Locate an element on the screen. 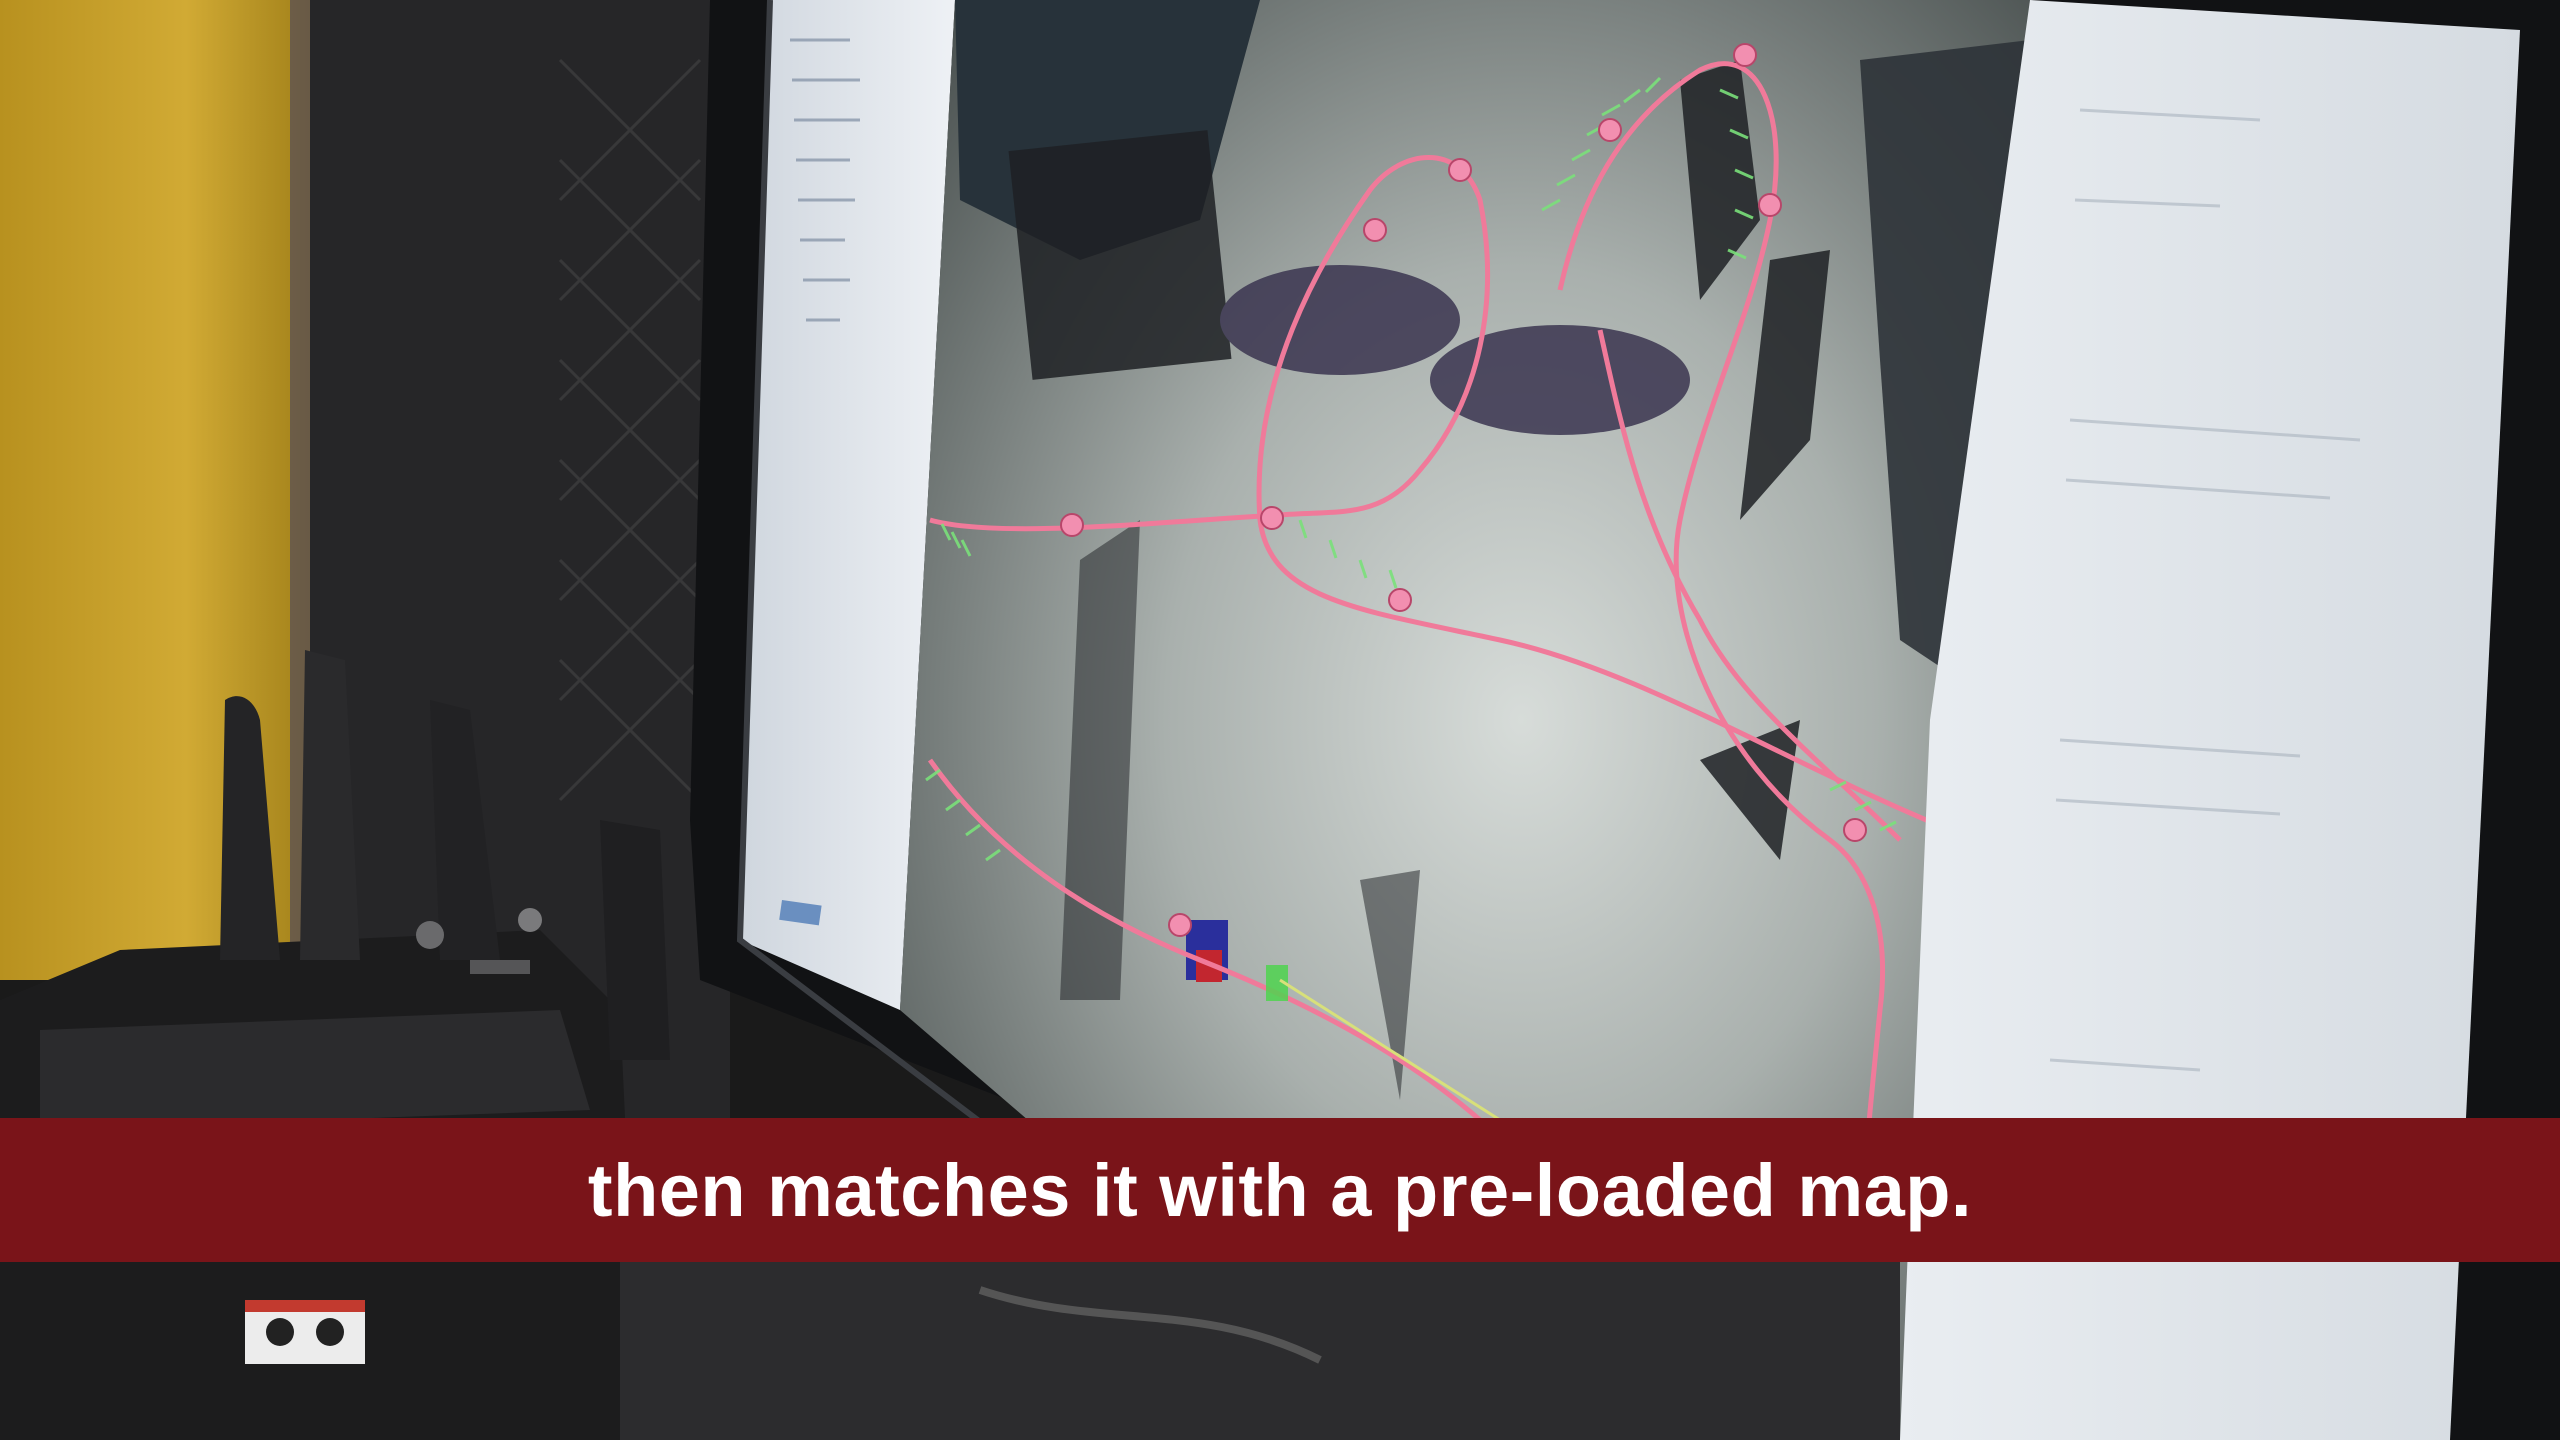 The height and width of the screenshot is (1440, 2560). caption-bar: then matches it with a pre-loaded map. is located at coordinates (1280, 1190).